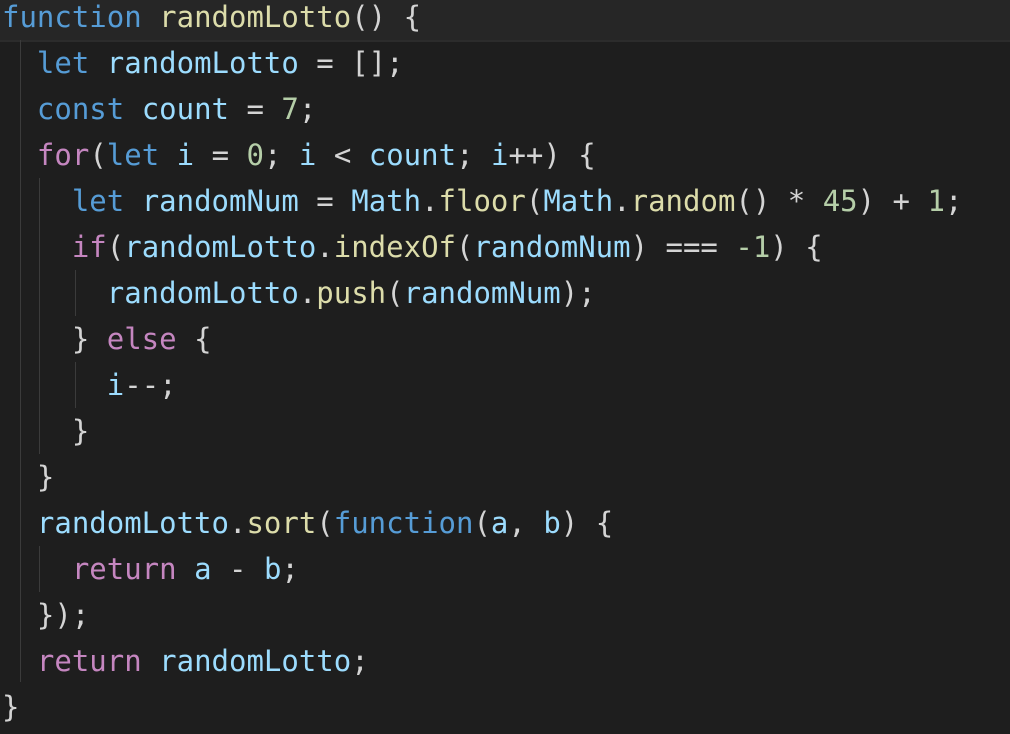 Image resolution: width=1010 pixels, height=734 pixels. I want to click on code-line: return randomLotto;, so click(185, 661).